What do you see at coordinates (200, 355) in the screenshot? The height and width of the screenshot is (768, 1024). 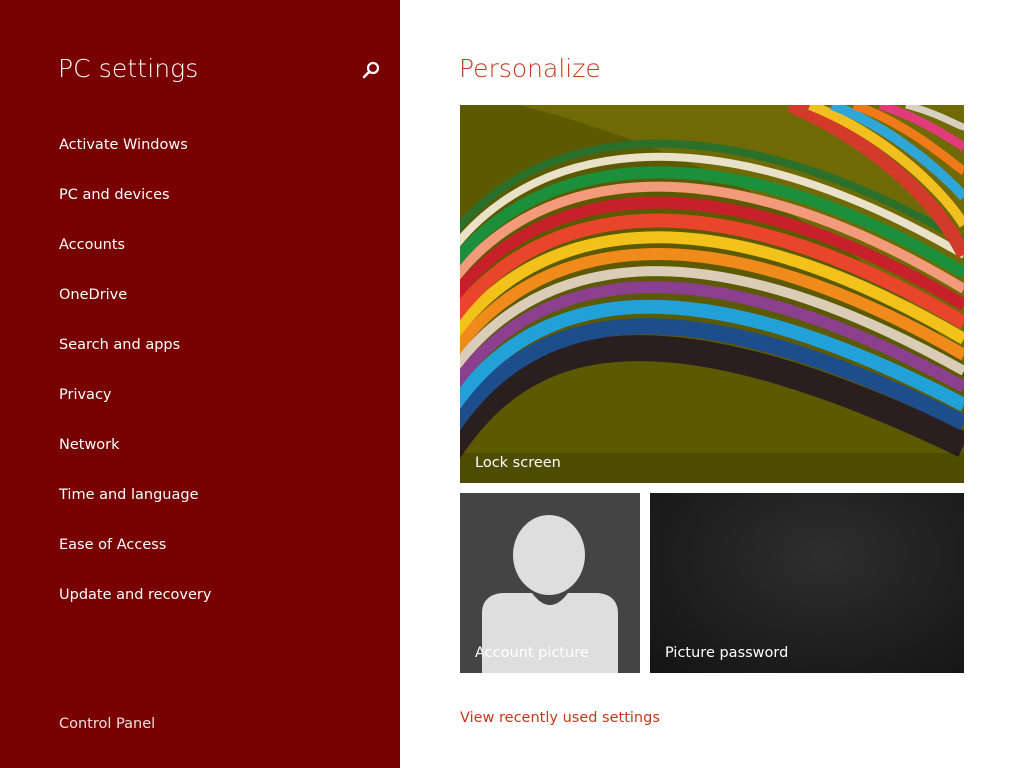 I see `sidebar-item-search-and-apps: Search and apps` at bounding box center [200, 355].